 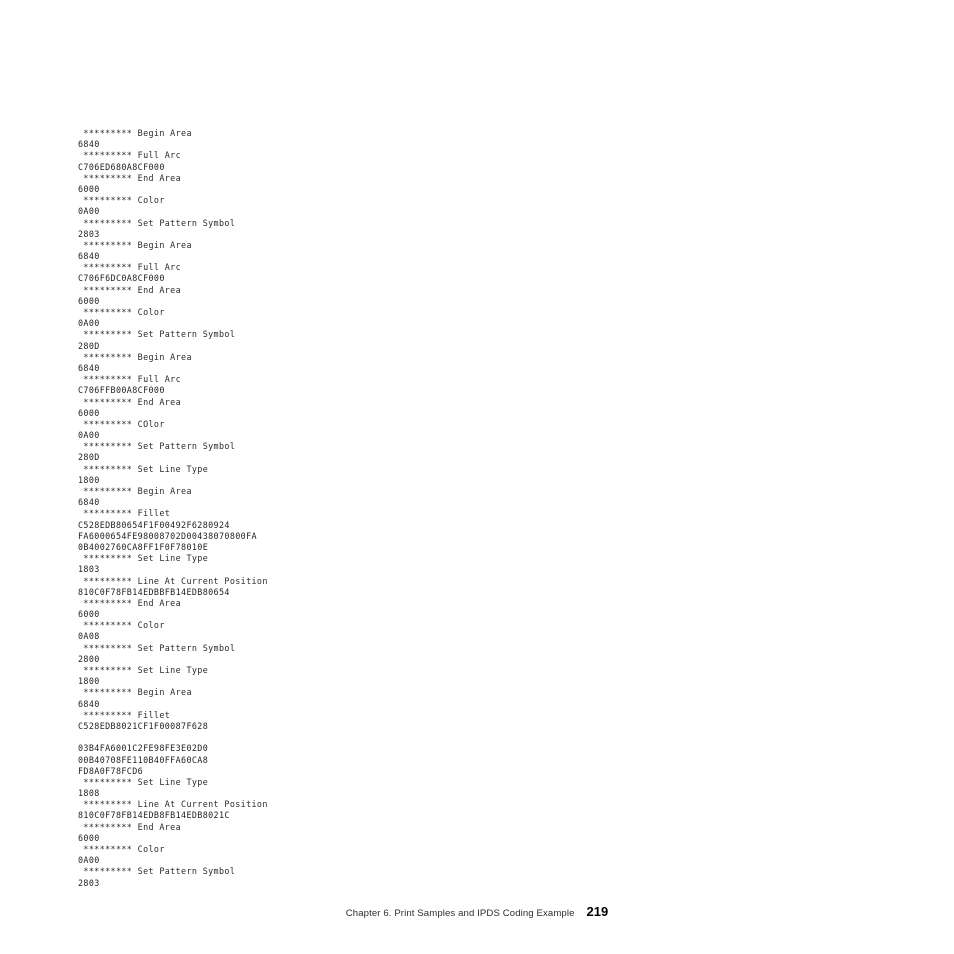 I want to click on trace-hex-line: C528EDB8021CF1F00087F628, so click(x=143, y=725).